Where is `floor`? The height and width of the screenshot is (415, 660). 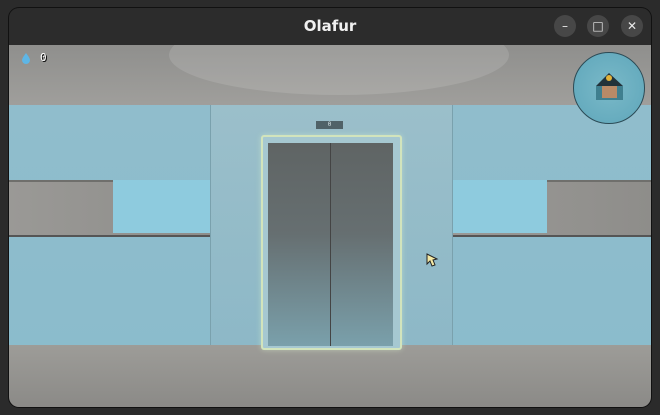
floor is located at coordinates (330, 376).